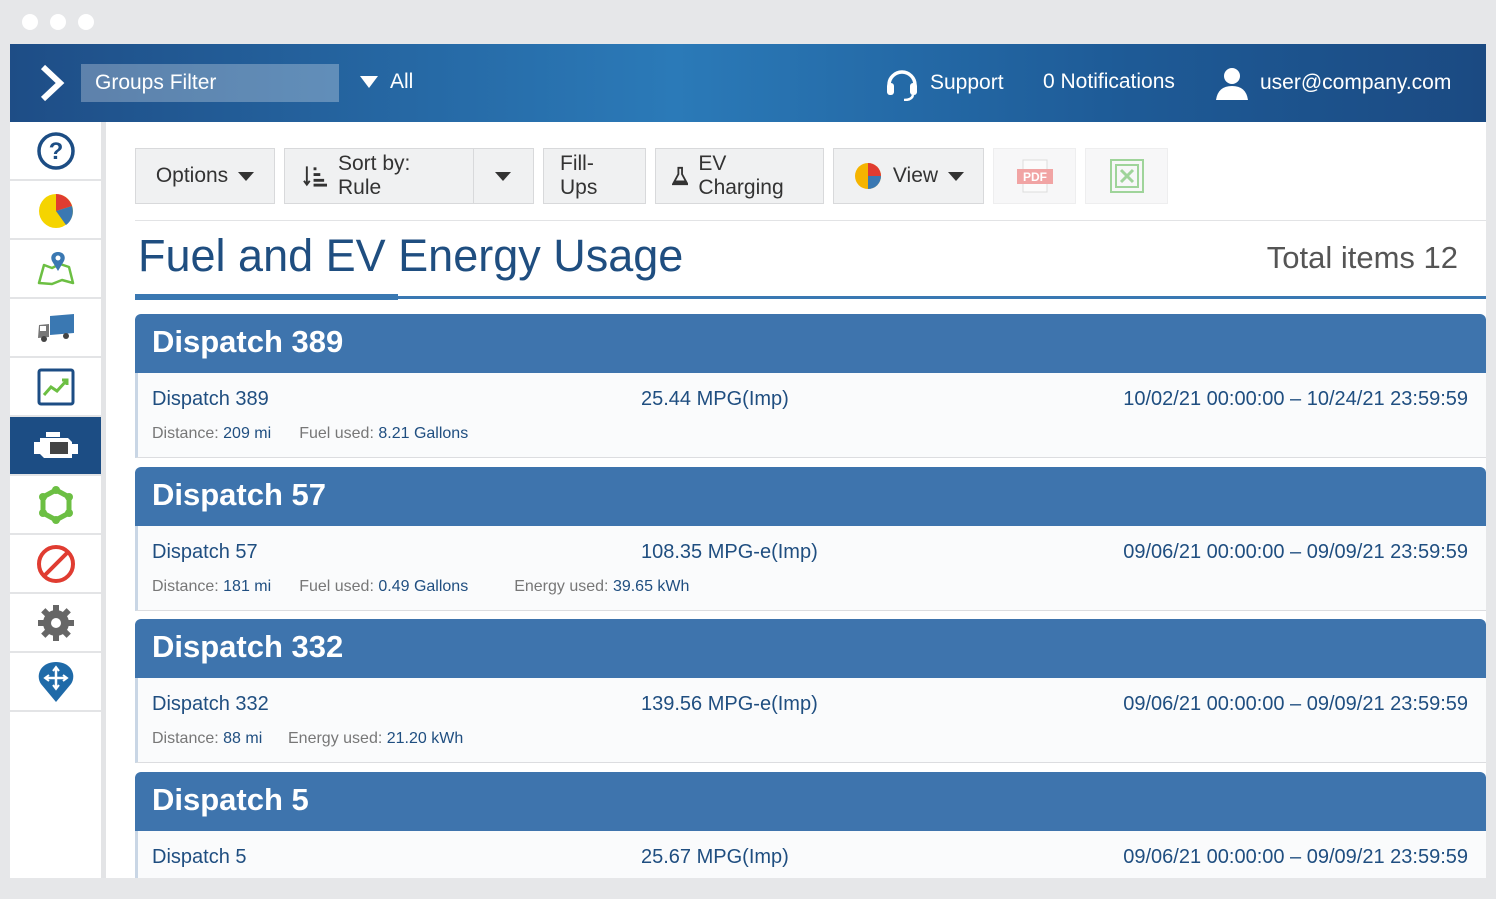  What do you see at coordinates (425, 738) in the screenshot?
I see `energy-value: 21.20 kWh` at bounding box center [425, 738].